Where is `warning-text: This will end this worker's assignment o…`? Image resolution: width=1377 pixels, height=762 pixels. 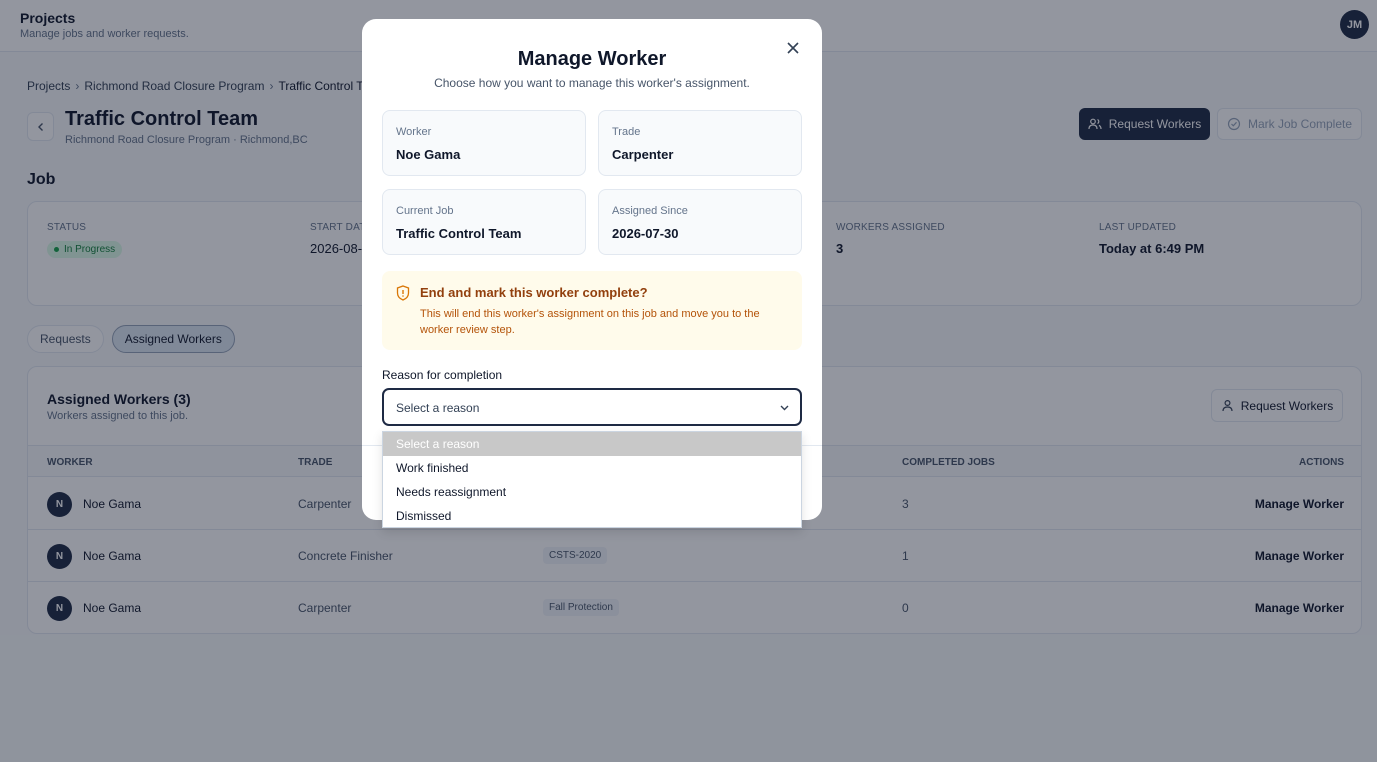
warning-text: This will end this worker's assignment o… is located at coordinates (590, 322).